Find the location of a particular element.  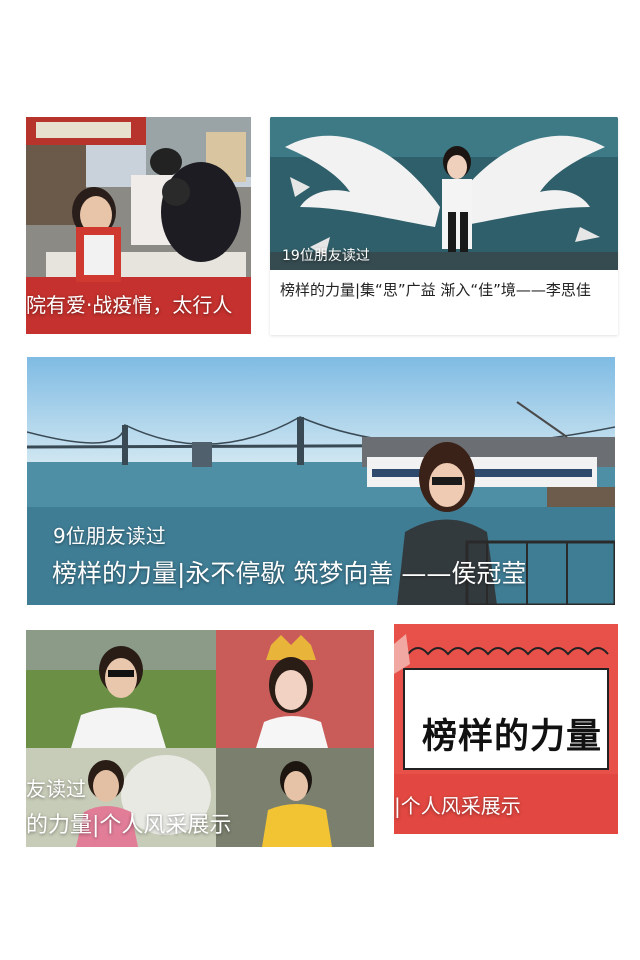

article-title: 院有爱·战疫情，太行人 is located at coordinates (129, 305).